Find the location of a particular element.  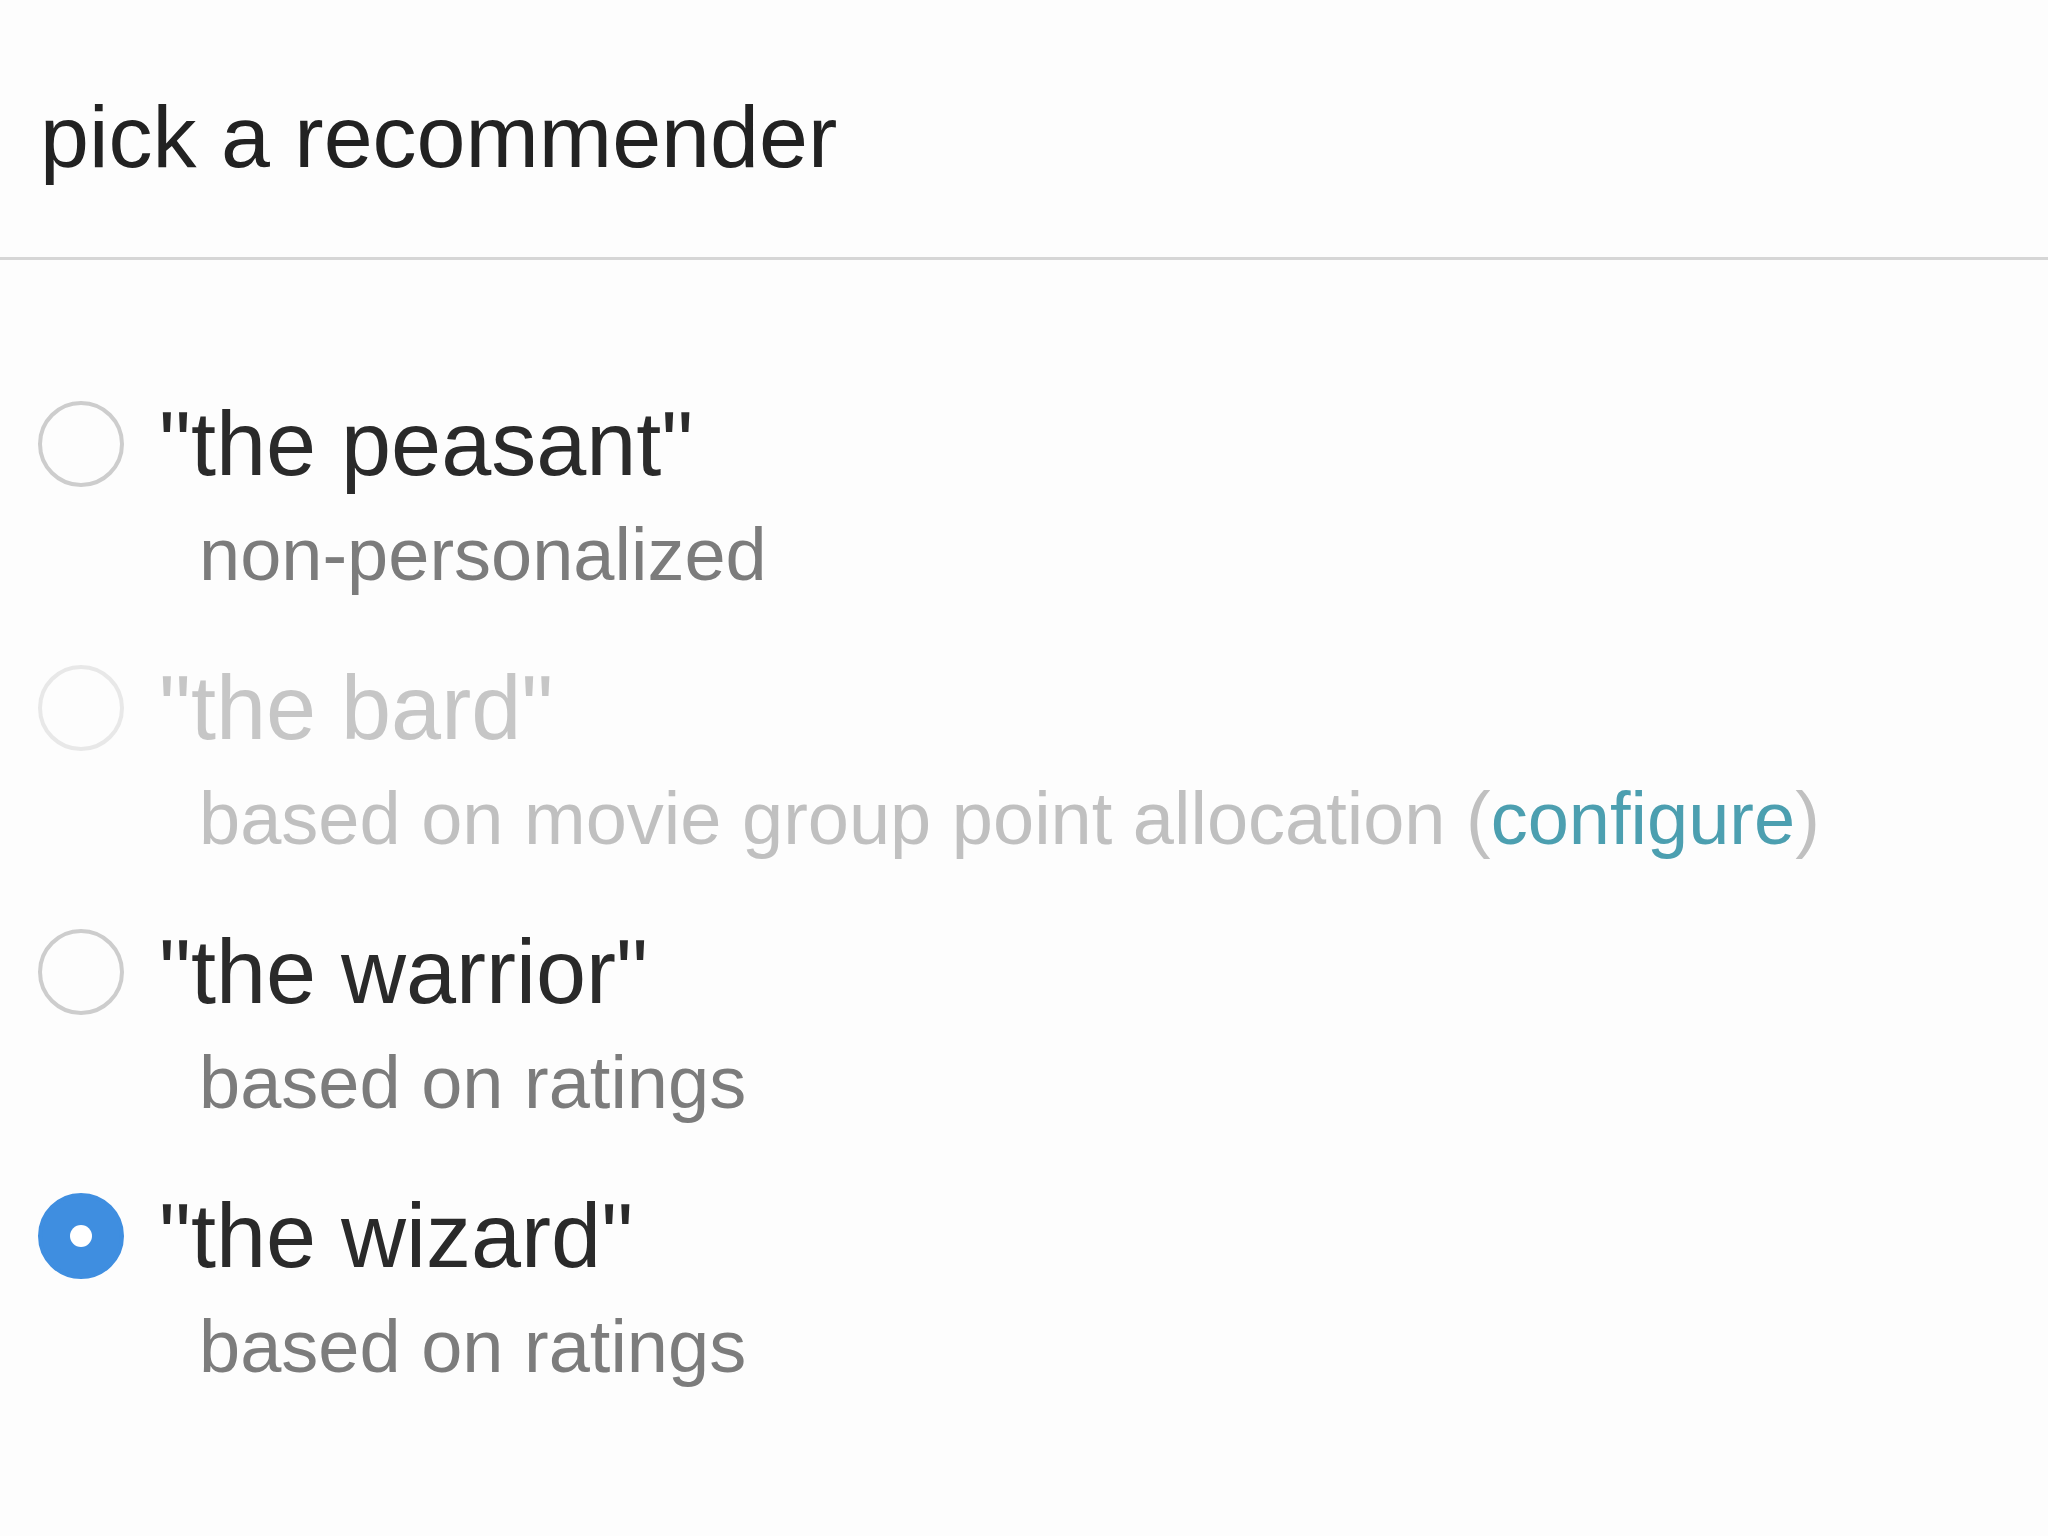

option-title: "the peasant" is located at coordinates (426, 444).